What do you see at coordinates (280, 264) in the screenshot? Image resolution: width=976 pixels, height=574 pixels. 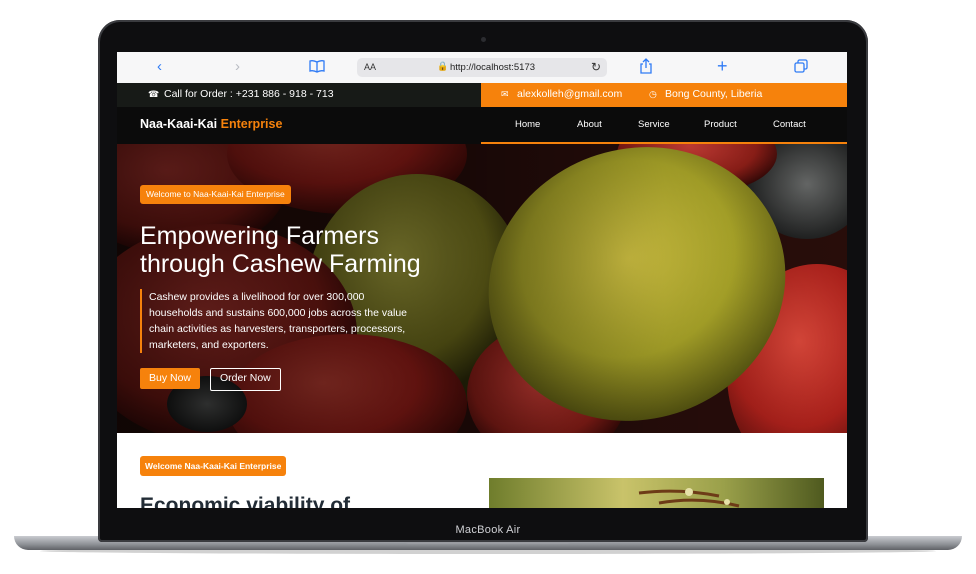 I see `hero-title-line2: through Cashew Farming` at bounding box center [280, 264].